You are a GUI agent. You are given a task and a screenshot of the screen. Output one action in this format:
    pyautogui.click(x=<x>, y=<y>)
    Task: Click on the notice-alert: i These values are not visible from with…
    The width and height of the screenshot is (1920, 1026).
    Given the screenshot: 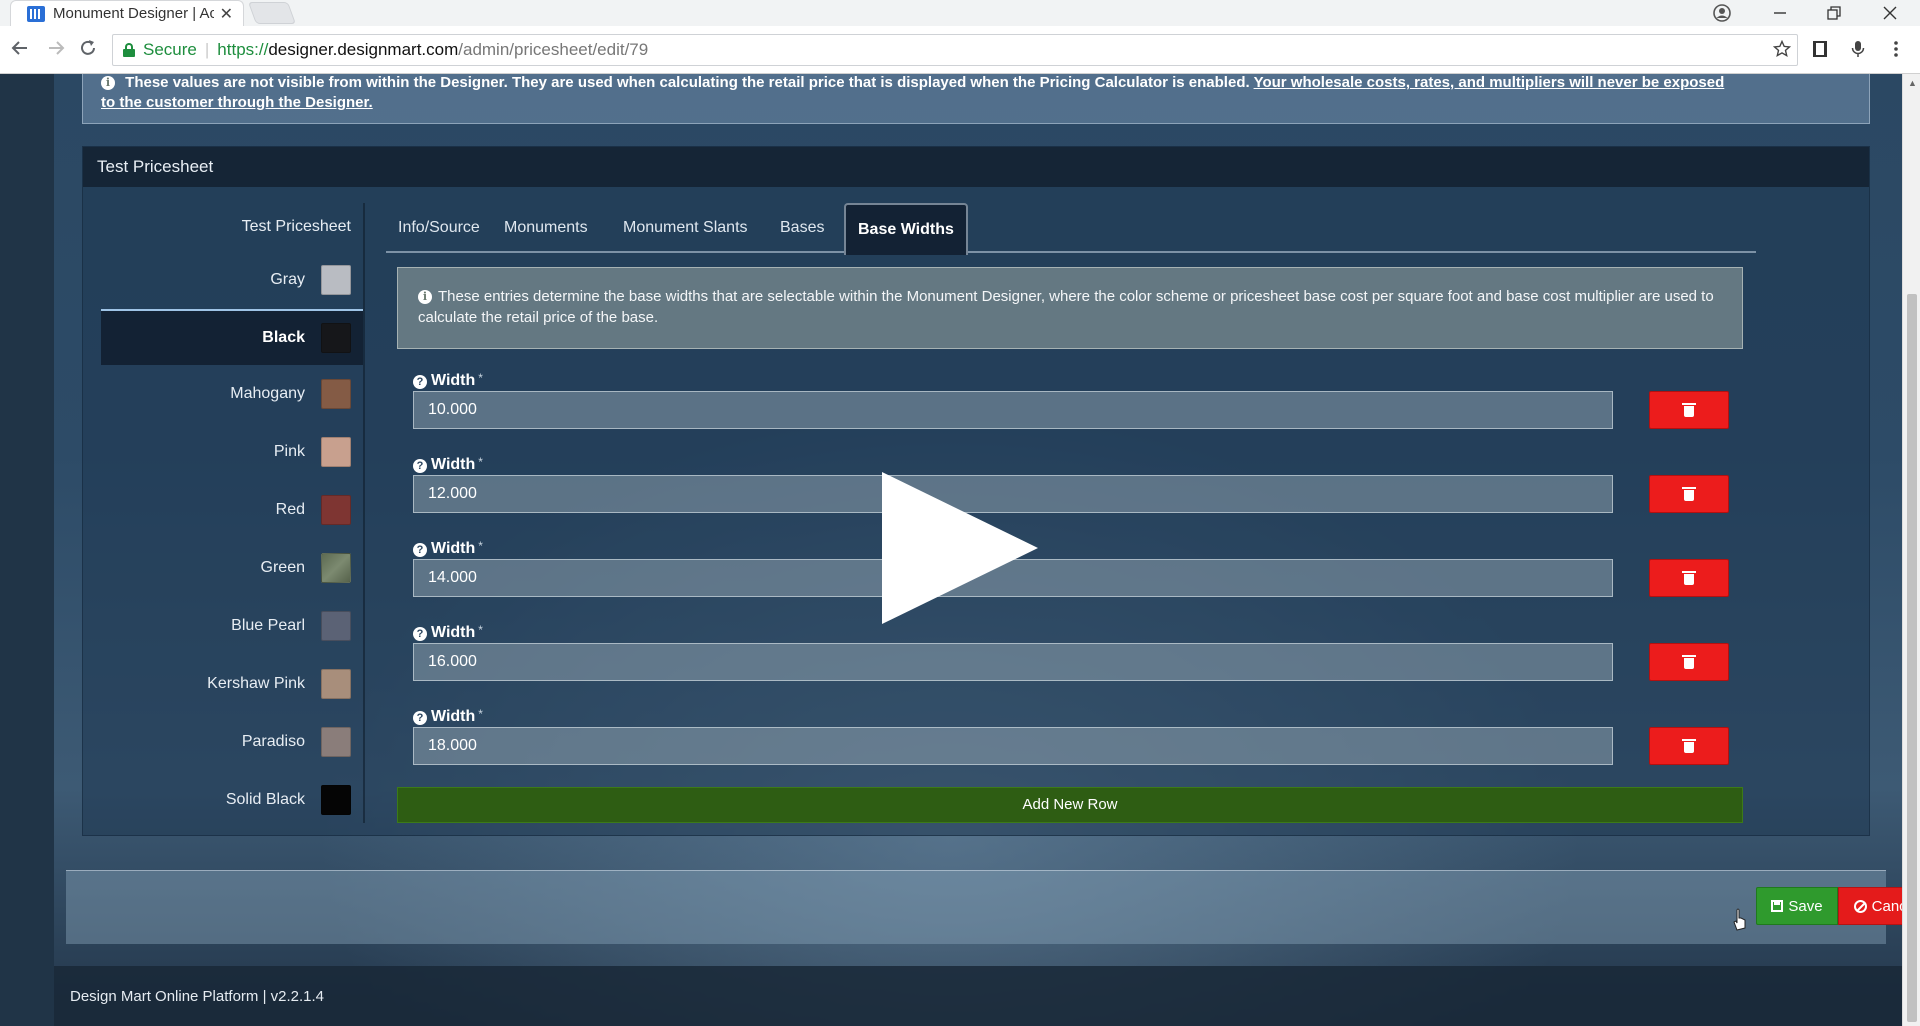 What is the action you would take?
    pyautogui.click(x=976, y=99)
    